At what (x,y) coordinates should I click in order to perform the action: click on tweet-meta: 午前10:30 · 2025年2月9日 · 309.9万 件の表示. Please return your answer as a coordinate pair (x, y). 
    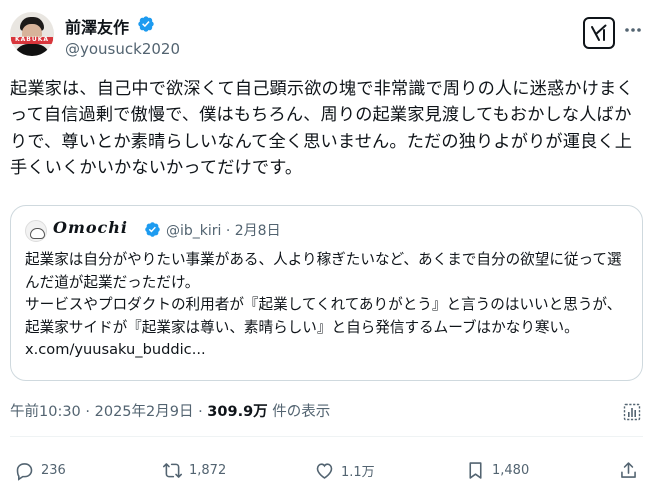
    Looking at the image, I should click on (170, 410).